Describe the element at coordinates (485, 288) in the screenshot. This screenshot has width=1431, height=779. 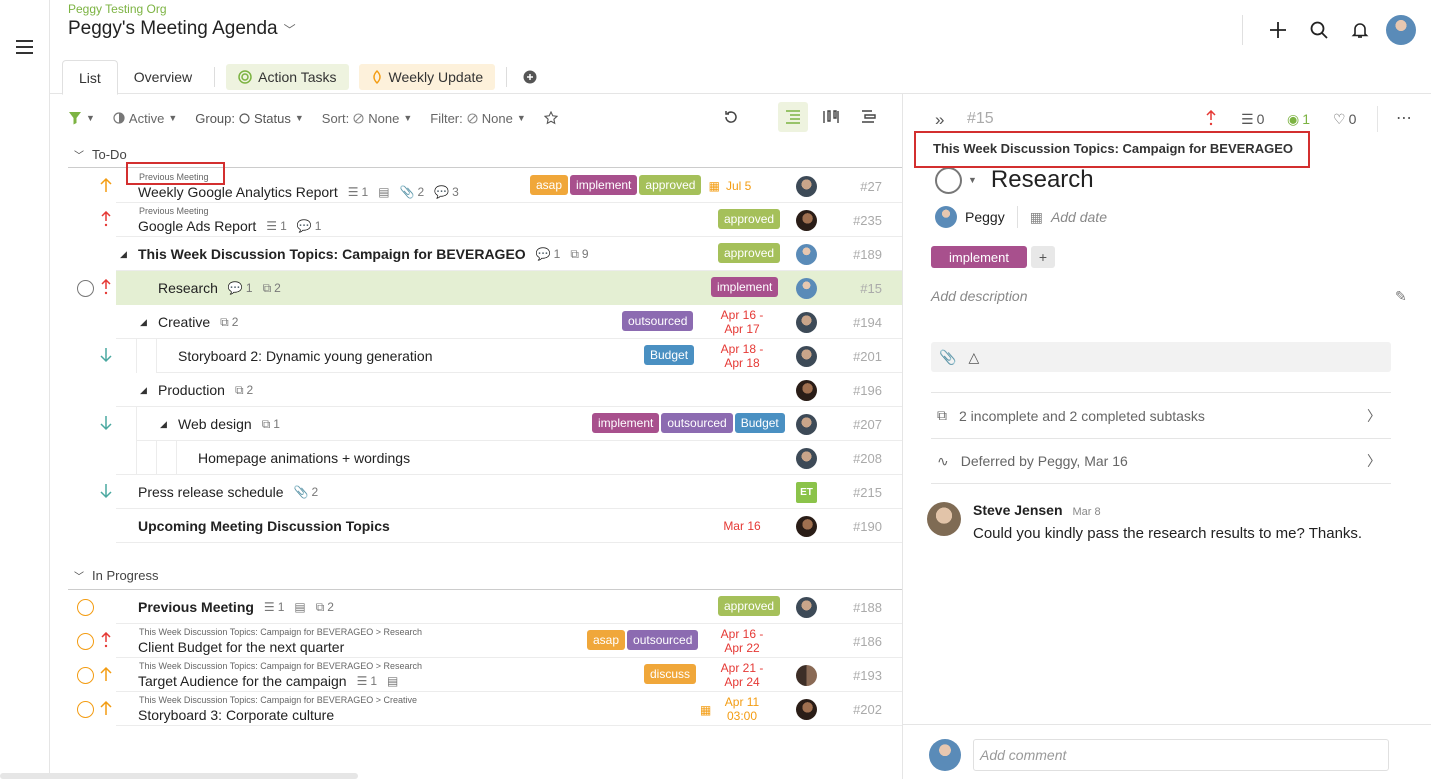
I see `task-row-15: Research 💬 1 ⧉ 2 implement #15` at that location.